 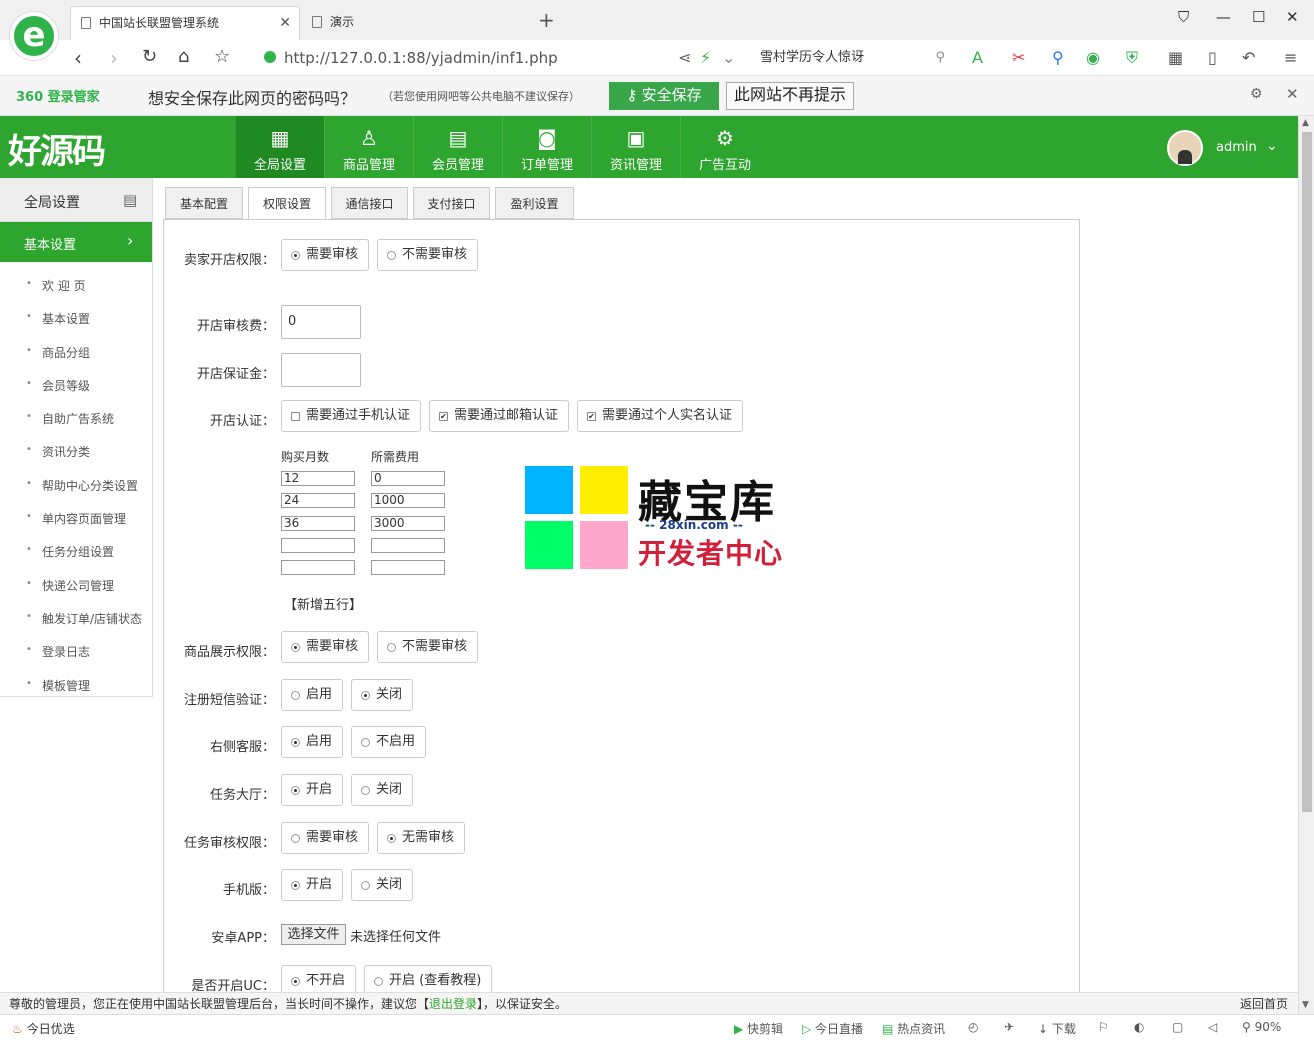 I want to click on sidebar-item: • 单内容页面管理, so click(x=76, y=517).